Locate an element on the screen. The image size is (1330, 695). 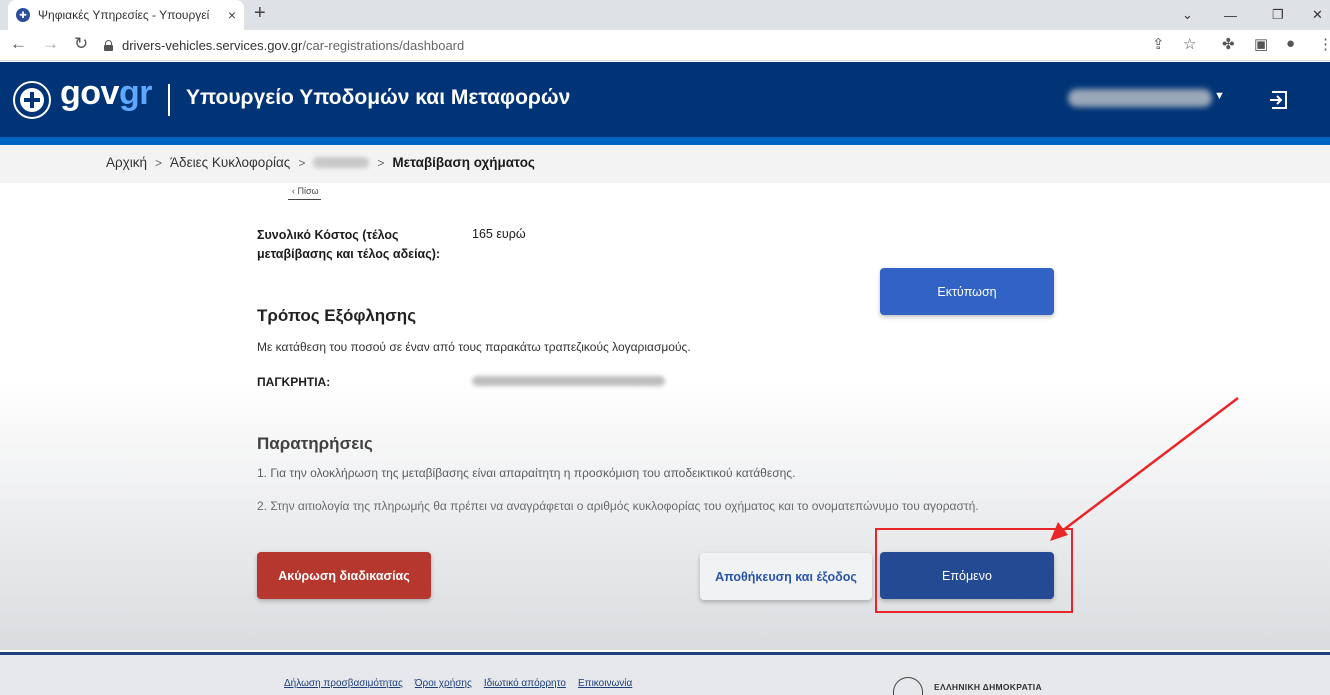
footer-link-accessibility: Δήλωση προσβασιμότητας is located at coordinates (343, 683).